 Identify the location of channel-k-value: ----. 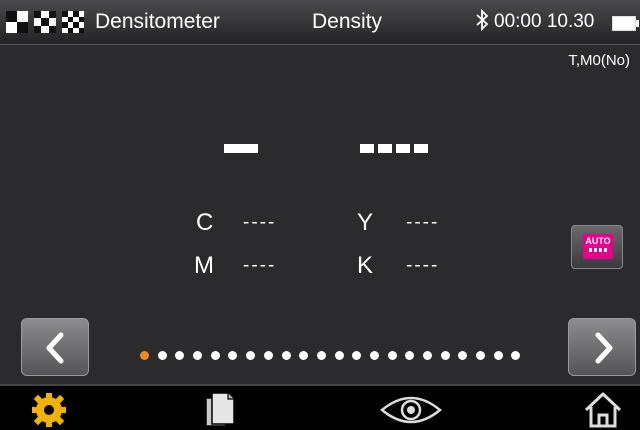
(423, 265).